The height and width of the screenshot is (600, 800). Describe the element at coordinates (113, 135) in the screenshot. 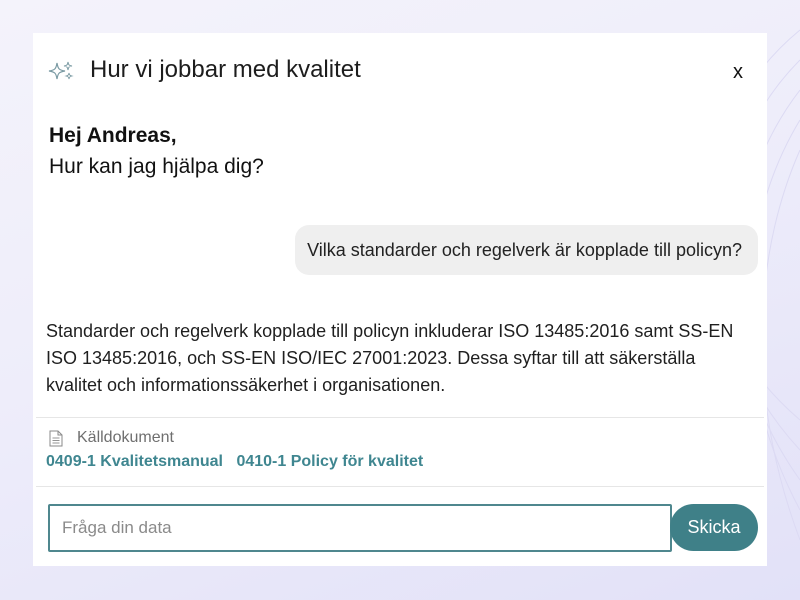

I see `greeting-name: Hej Andreas,` at that location.